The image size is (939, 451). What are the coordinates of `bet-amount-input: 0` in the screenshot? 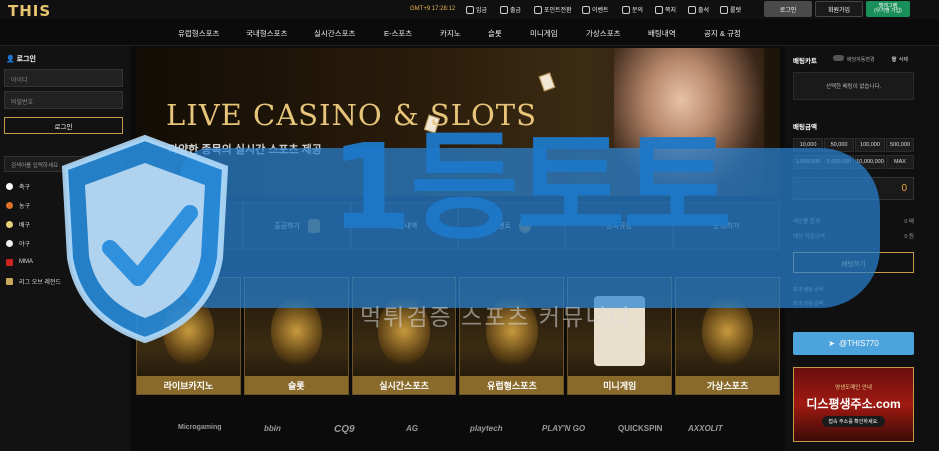 It's located at (853, 188).